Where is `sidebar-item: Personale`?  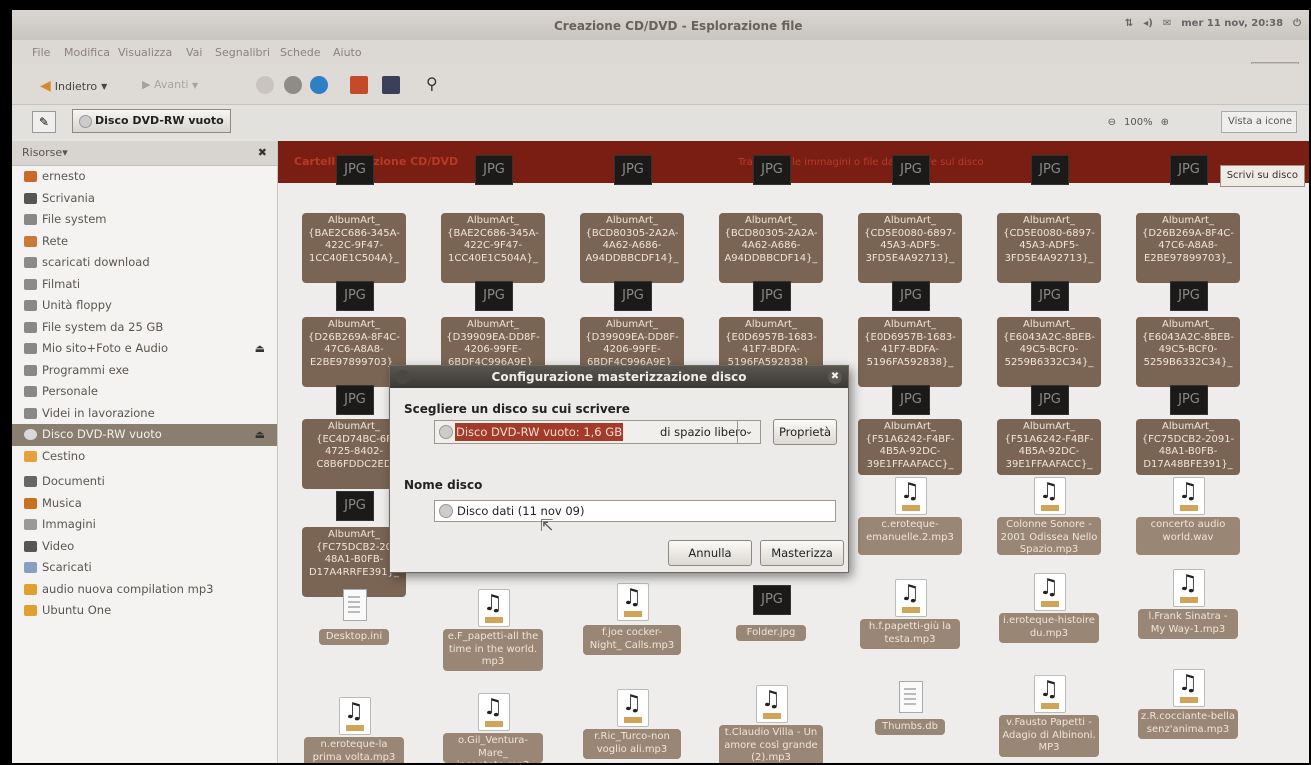 sidebar-item: Personale is located at coordinates (144, 392).